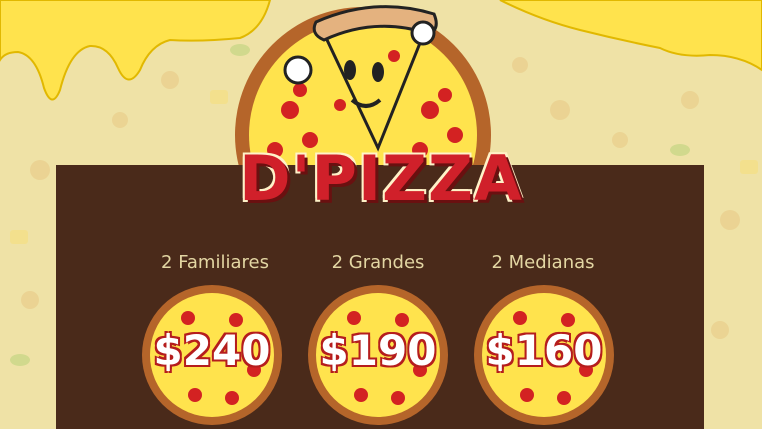  What do you see at coordinates (543, 262) in the screenshot?
I see `offer-label-medianas: 2 Medianas` at bounding box center [543, 262].